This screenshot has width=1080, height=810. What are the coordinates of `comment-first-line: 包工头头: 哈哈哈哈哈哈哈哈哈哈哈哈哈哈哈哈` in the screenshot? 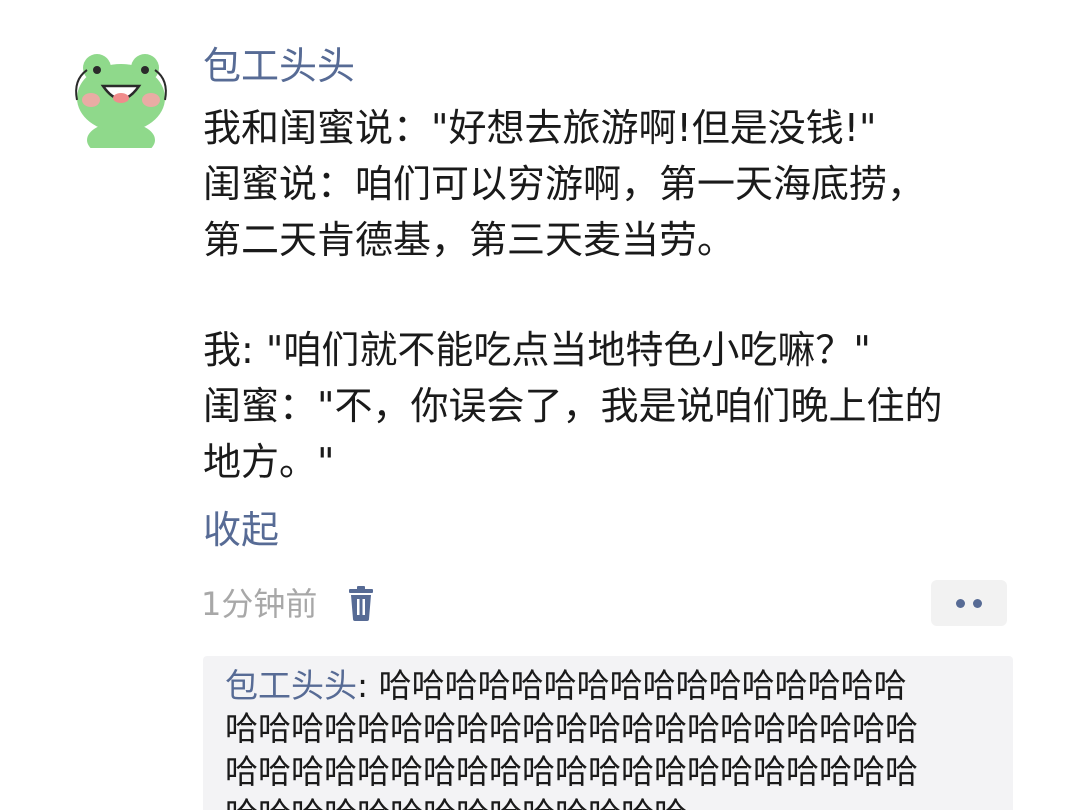 It's located at (610, 685).